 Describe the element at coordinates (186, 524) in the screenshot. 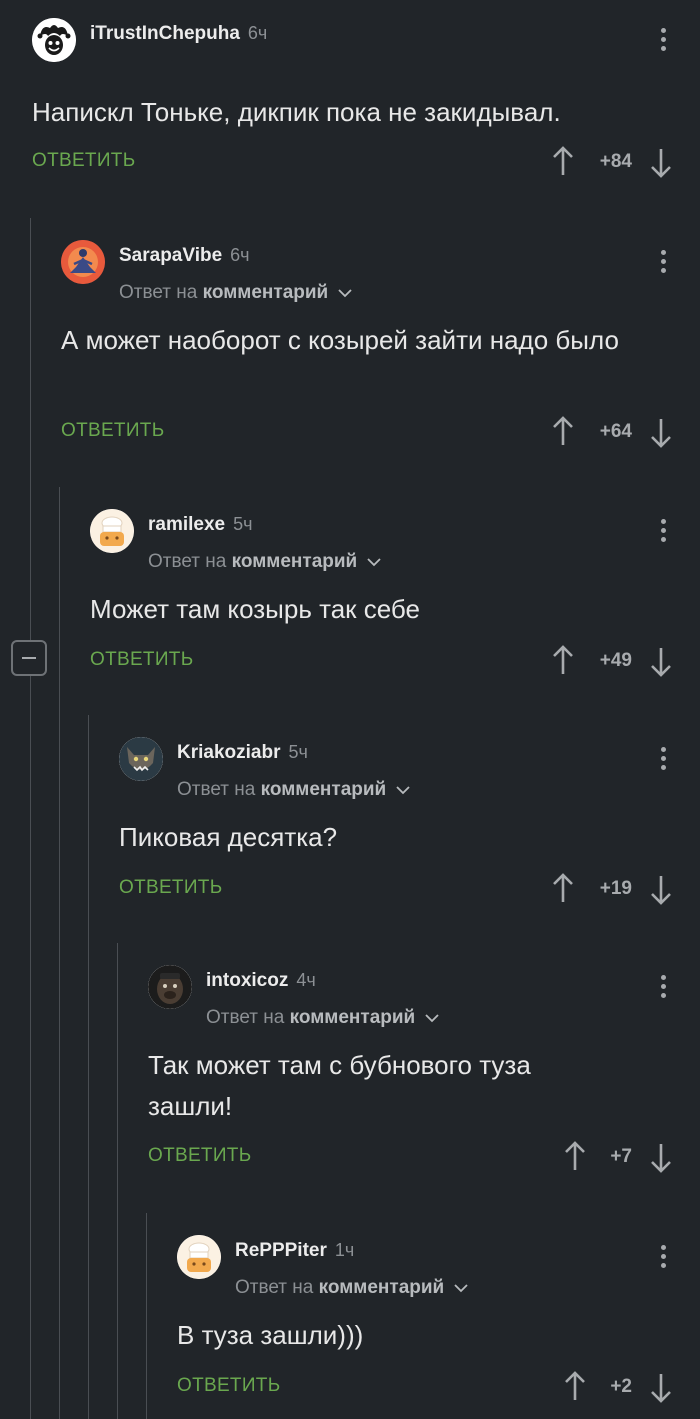

I see `username-text: ramilexe` at that location.